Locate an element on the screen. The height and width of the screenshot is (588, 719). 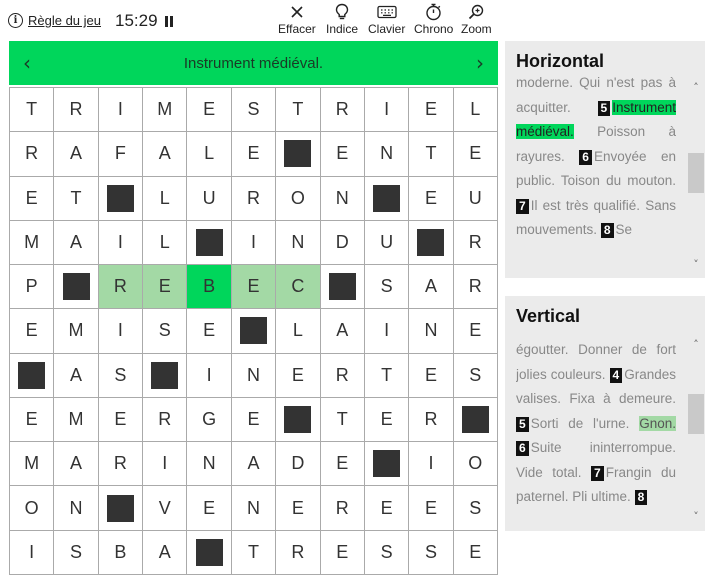
zoom-button: Zoom is located at coordinates (476, 19).